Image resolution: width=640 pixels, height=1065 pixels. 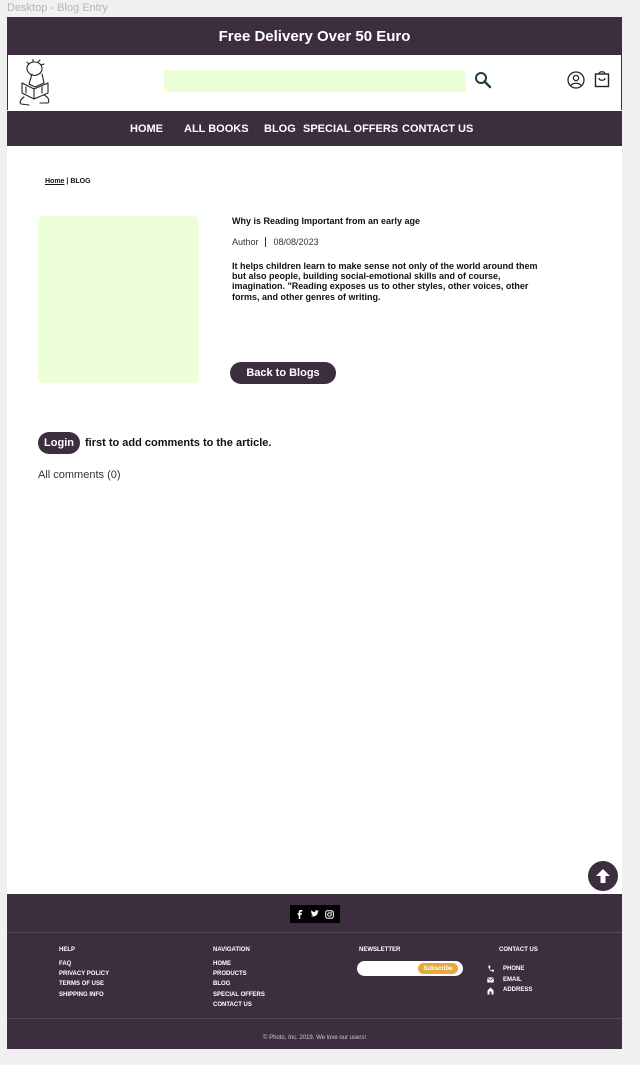 What do you see at coordinates (65, 964) in the screenshot?
I see `footer-link-faq: FAQ` at bounding box center [65, 964].